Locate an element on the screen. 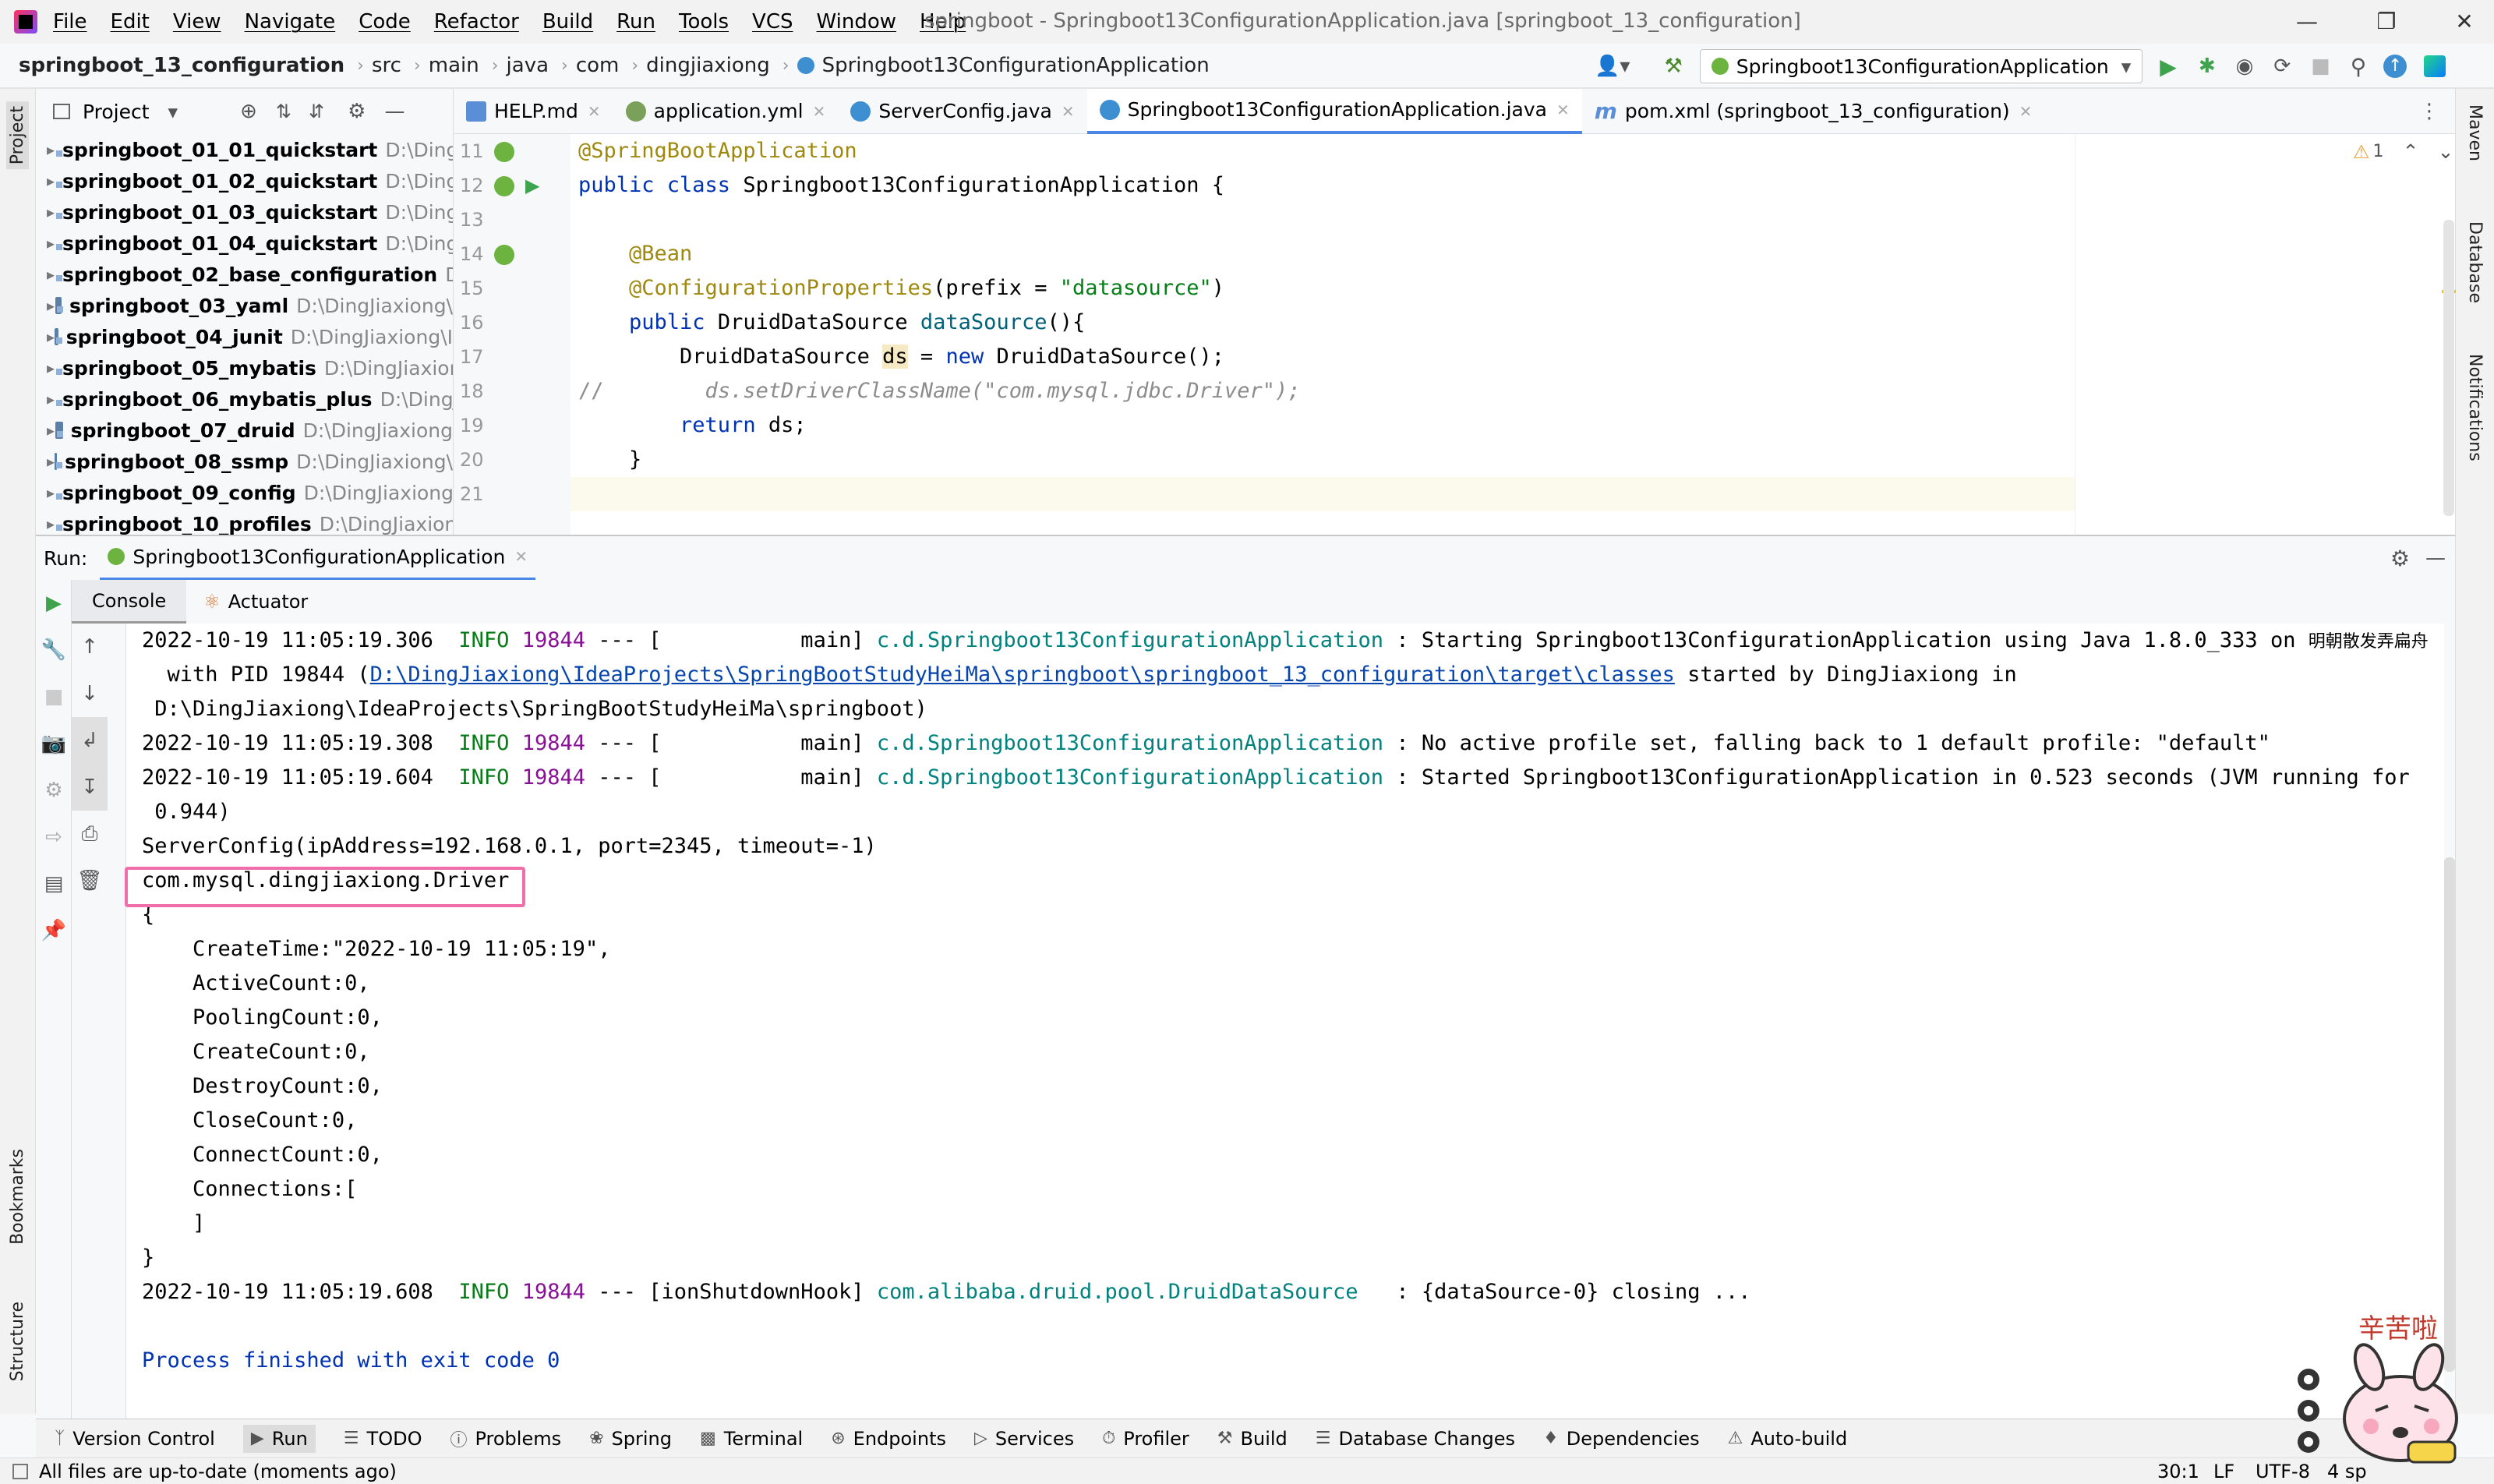  menu-build: Build is located at coordinates (567, 22).